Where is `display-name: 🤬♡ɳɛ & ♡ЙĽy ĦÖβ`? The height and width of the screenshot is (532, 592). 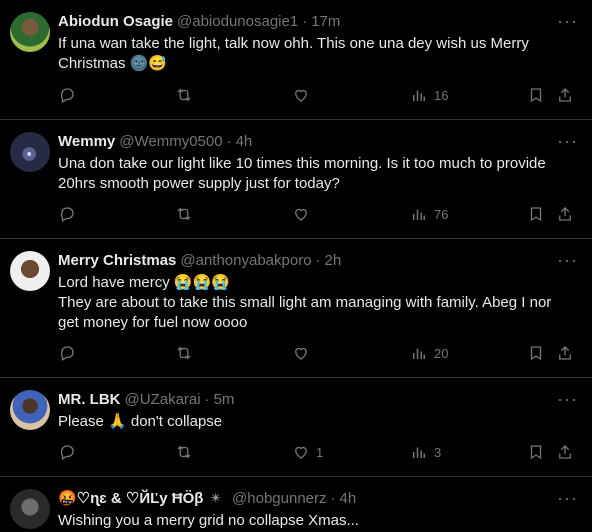 display-name: 🤬♡ɳɛ & ♡ЙĽy ĦÖβ is located at coordinates (130, 498).